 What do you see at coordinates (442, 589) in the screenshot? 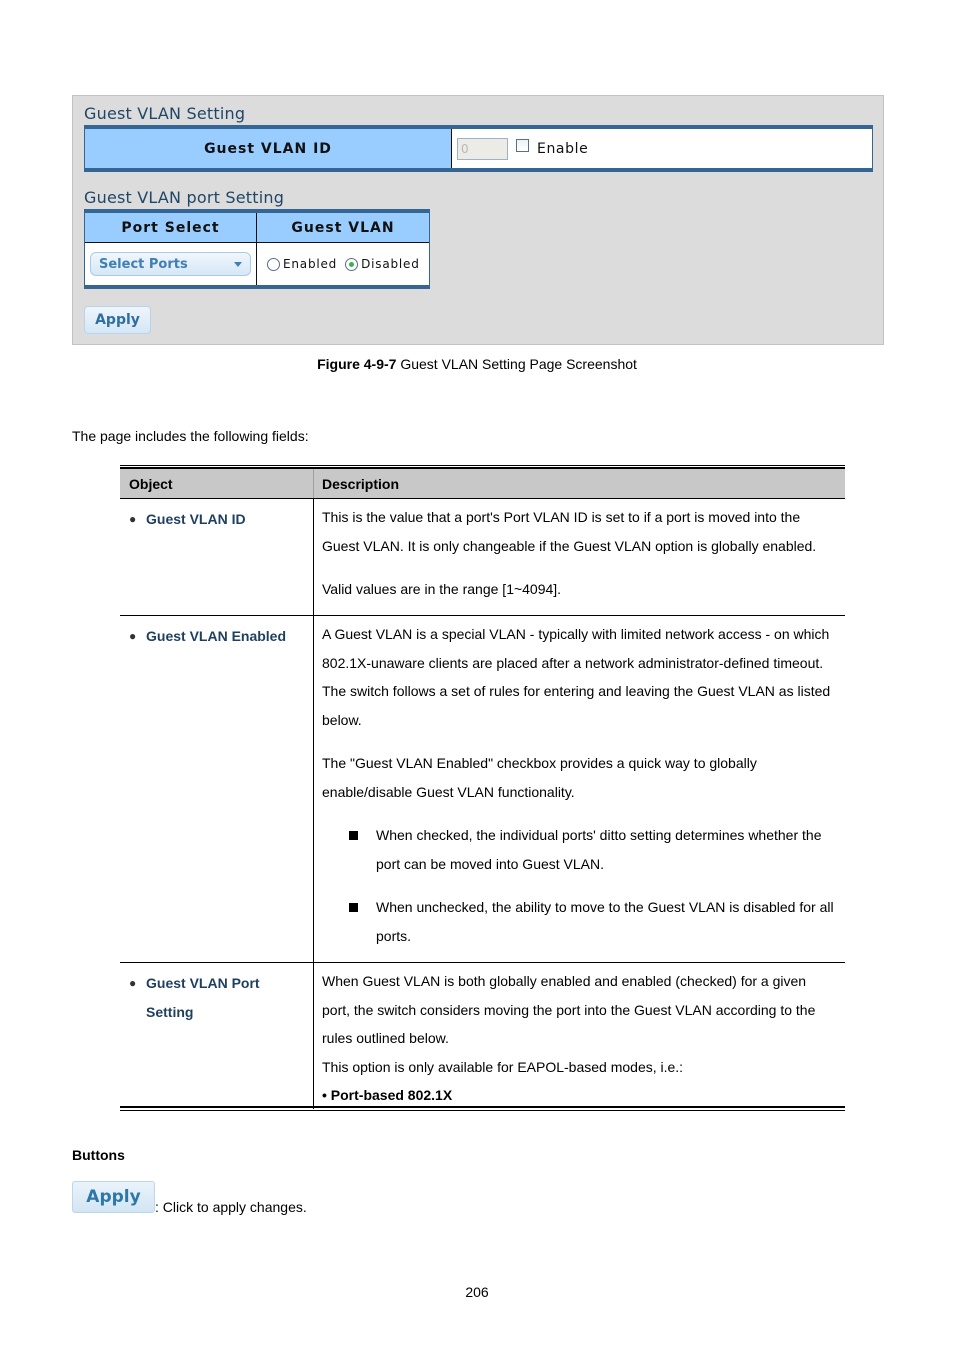
I see `description-paragraph: Valid values are in the range [1~4094].` at bounding box center [442, 589].